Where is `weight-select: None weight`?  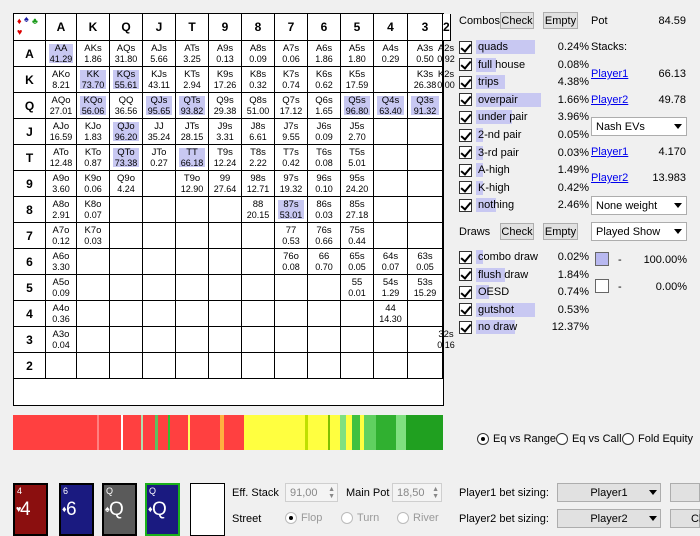
weight-select: None weight is located at coordinates (639, 205).